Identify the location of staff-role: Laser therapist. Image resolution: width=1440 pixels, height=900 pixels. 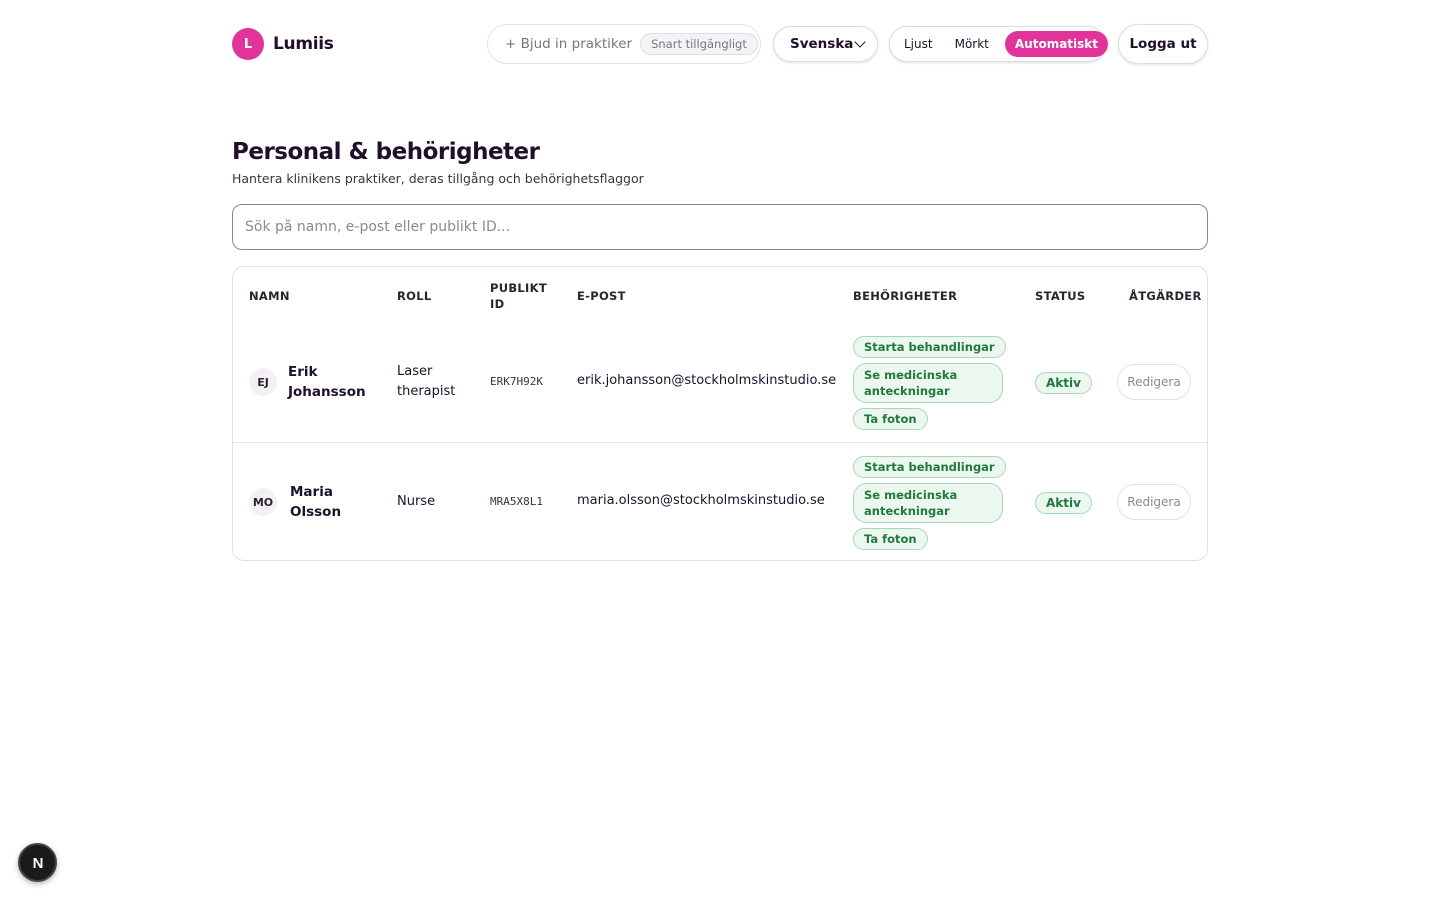
(426, 382).